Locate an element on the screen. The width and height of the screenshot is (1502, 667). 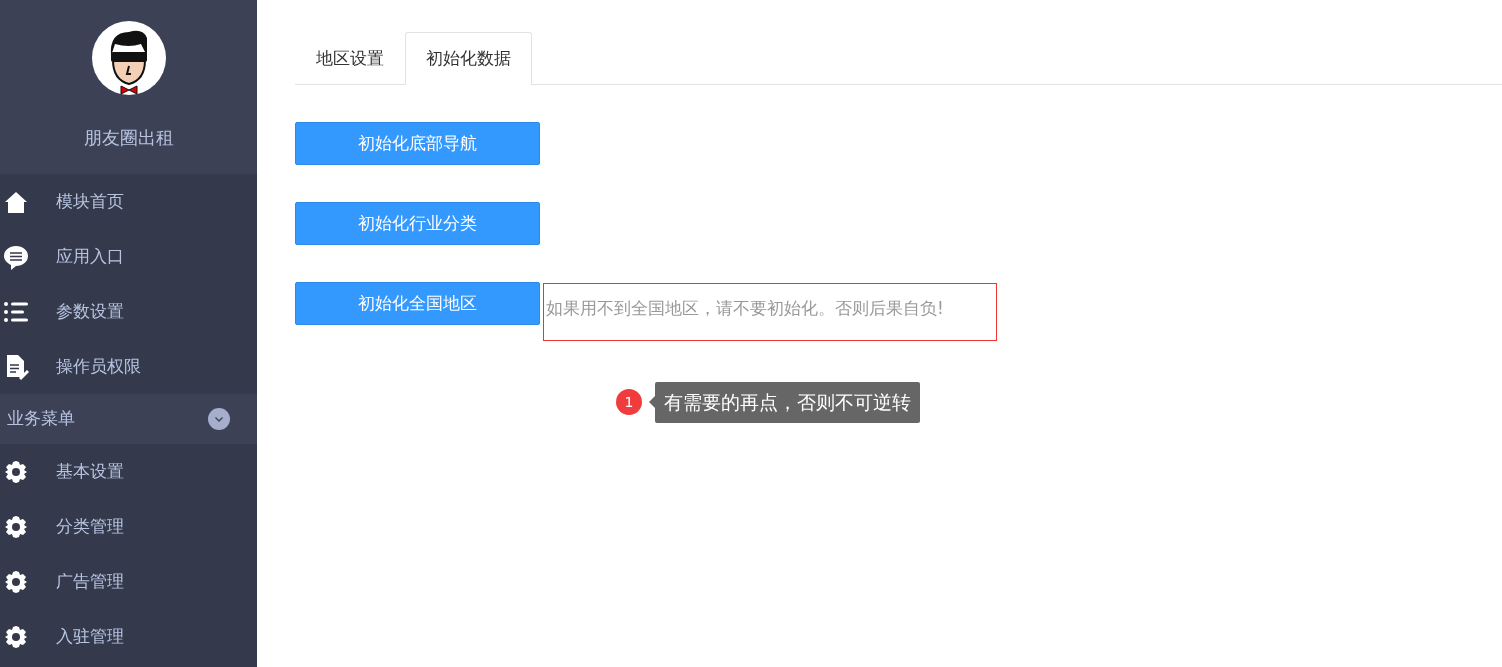
menu-item: 操作员权限 is located at coordinates (128, 366).